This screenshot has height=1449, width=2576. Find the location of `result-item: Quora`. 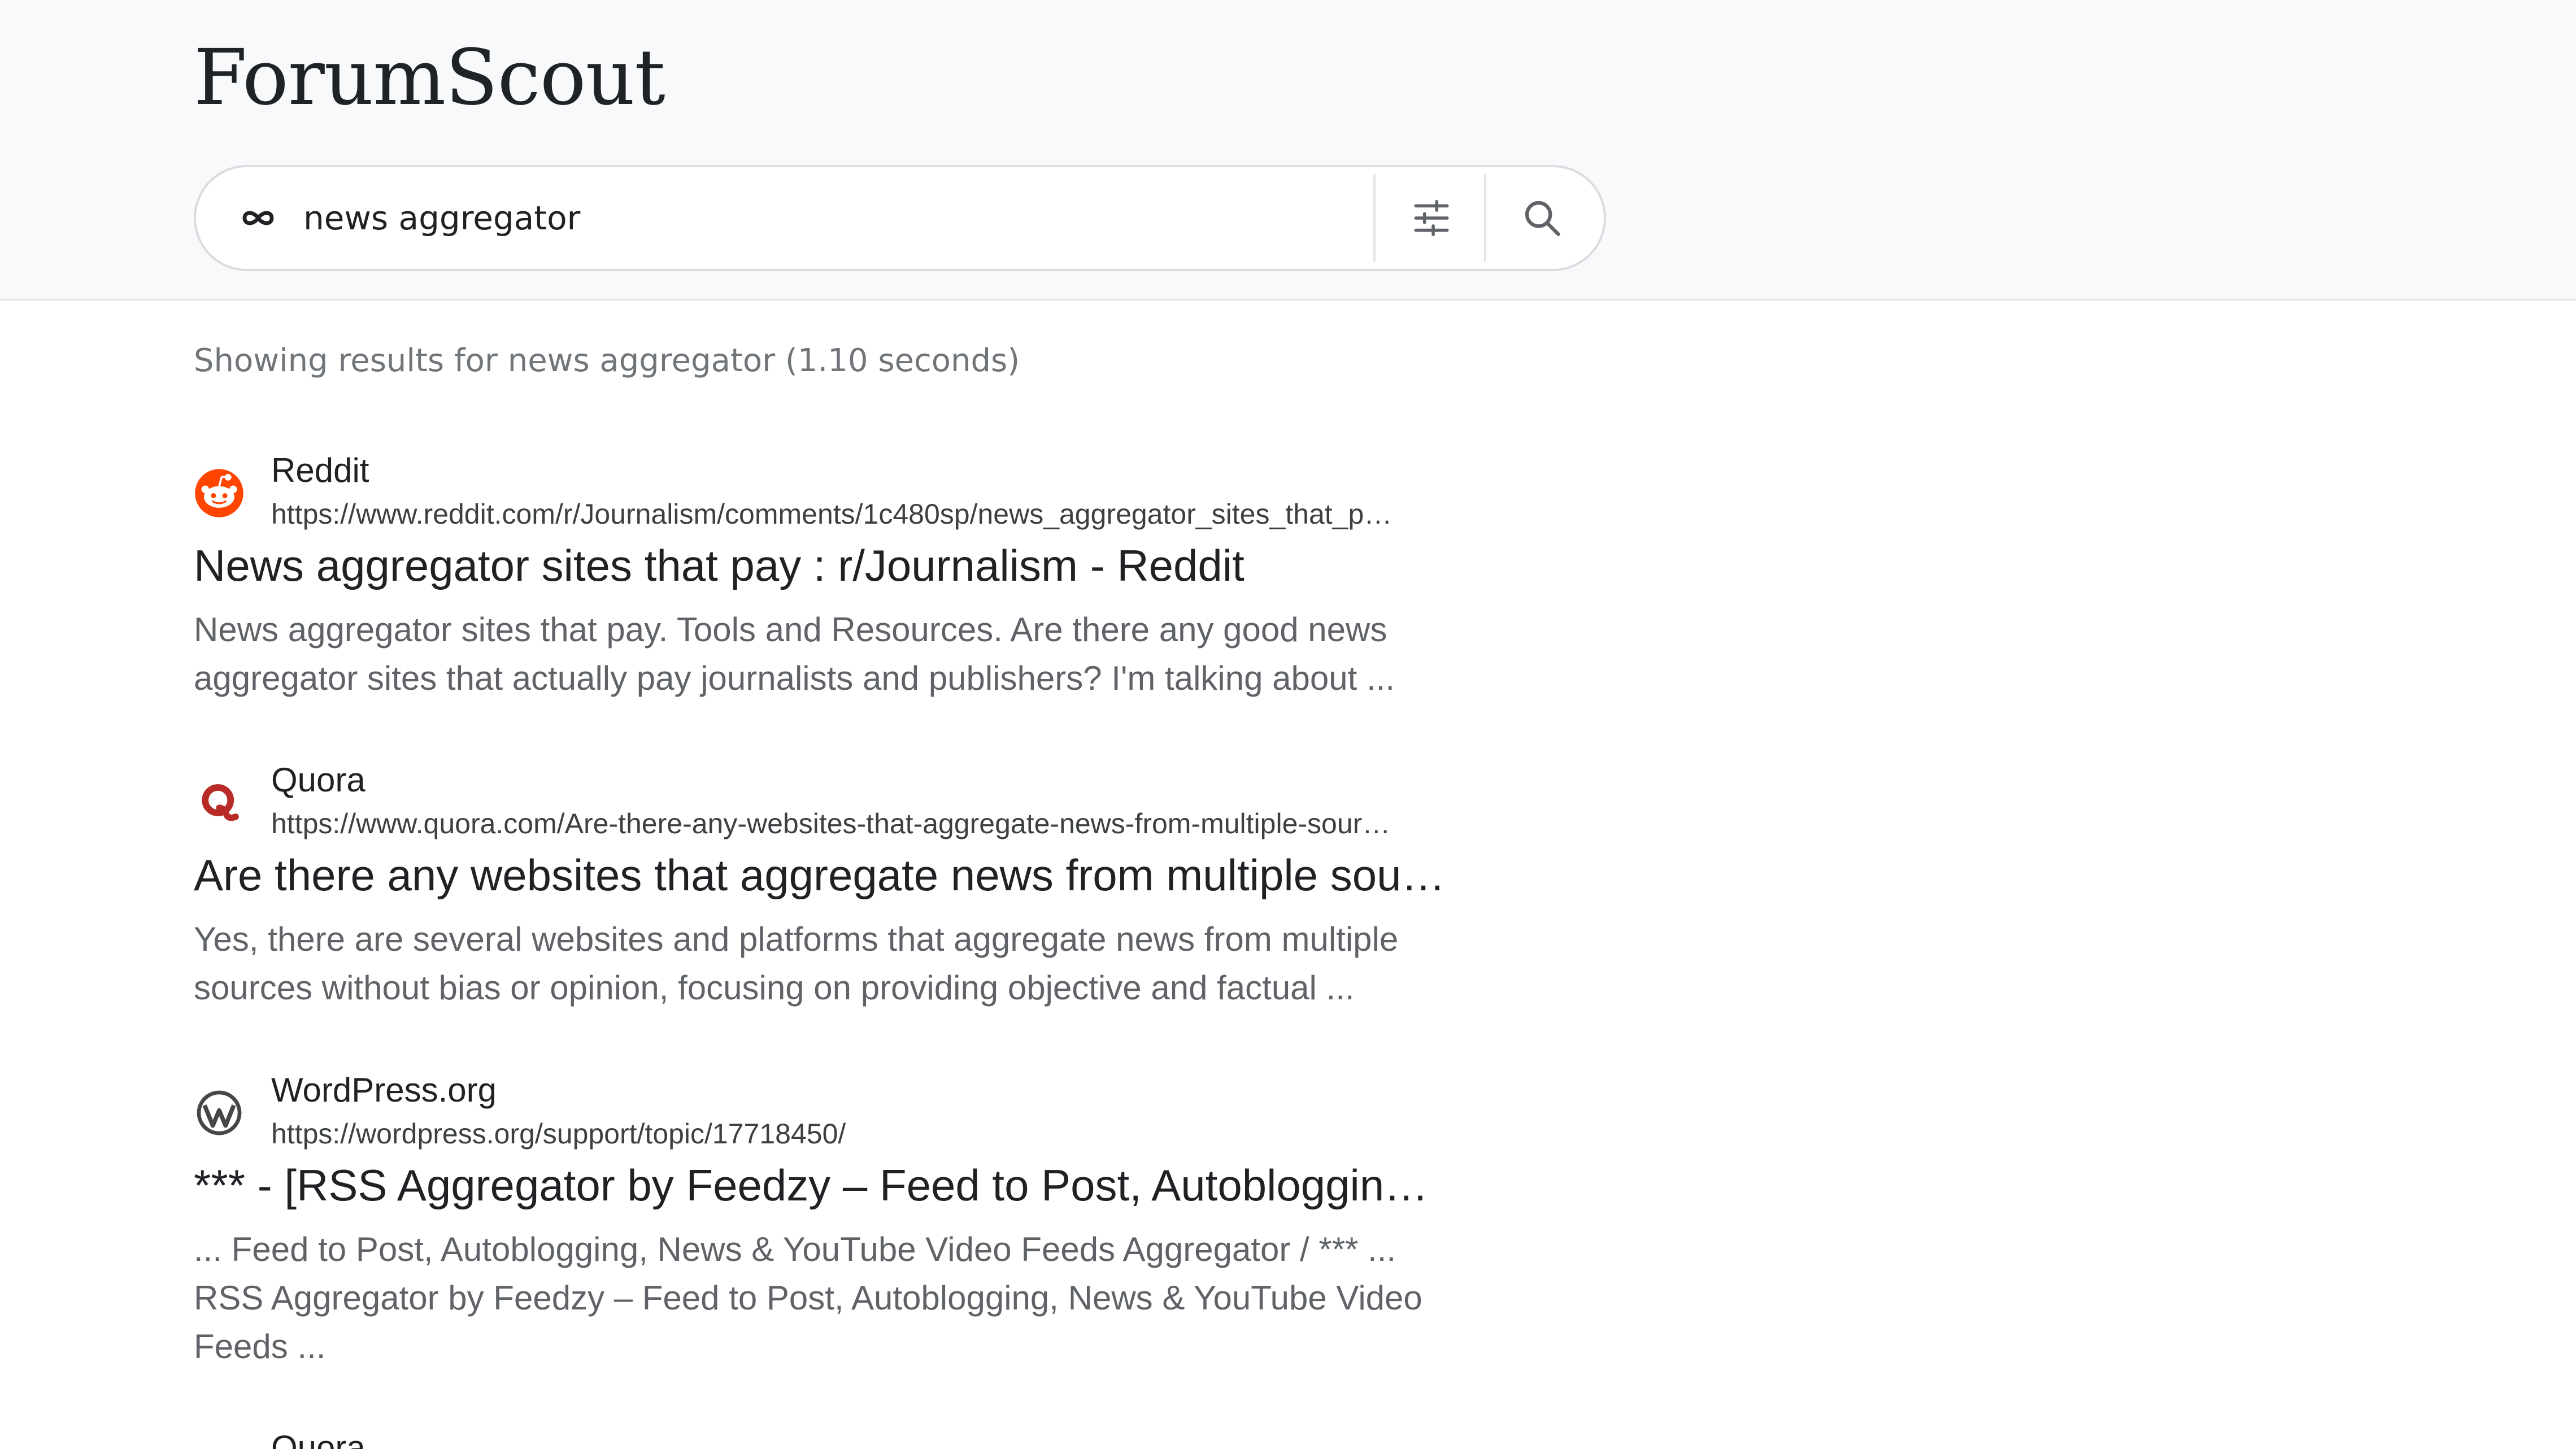

result-item: Quora is located at coordinates (824, 1439).